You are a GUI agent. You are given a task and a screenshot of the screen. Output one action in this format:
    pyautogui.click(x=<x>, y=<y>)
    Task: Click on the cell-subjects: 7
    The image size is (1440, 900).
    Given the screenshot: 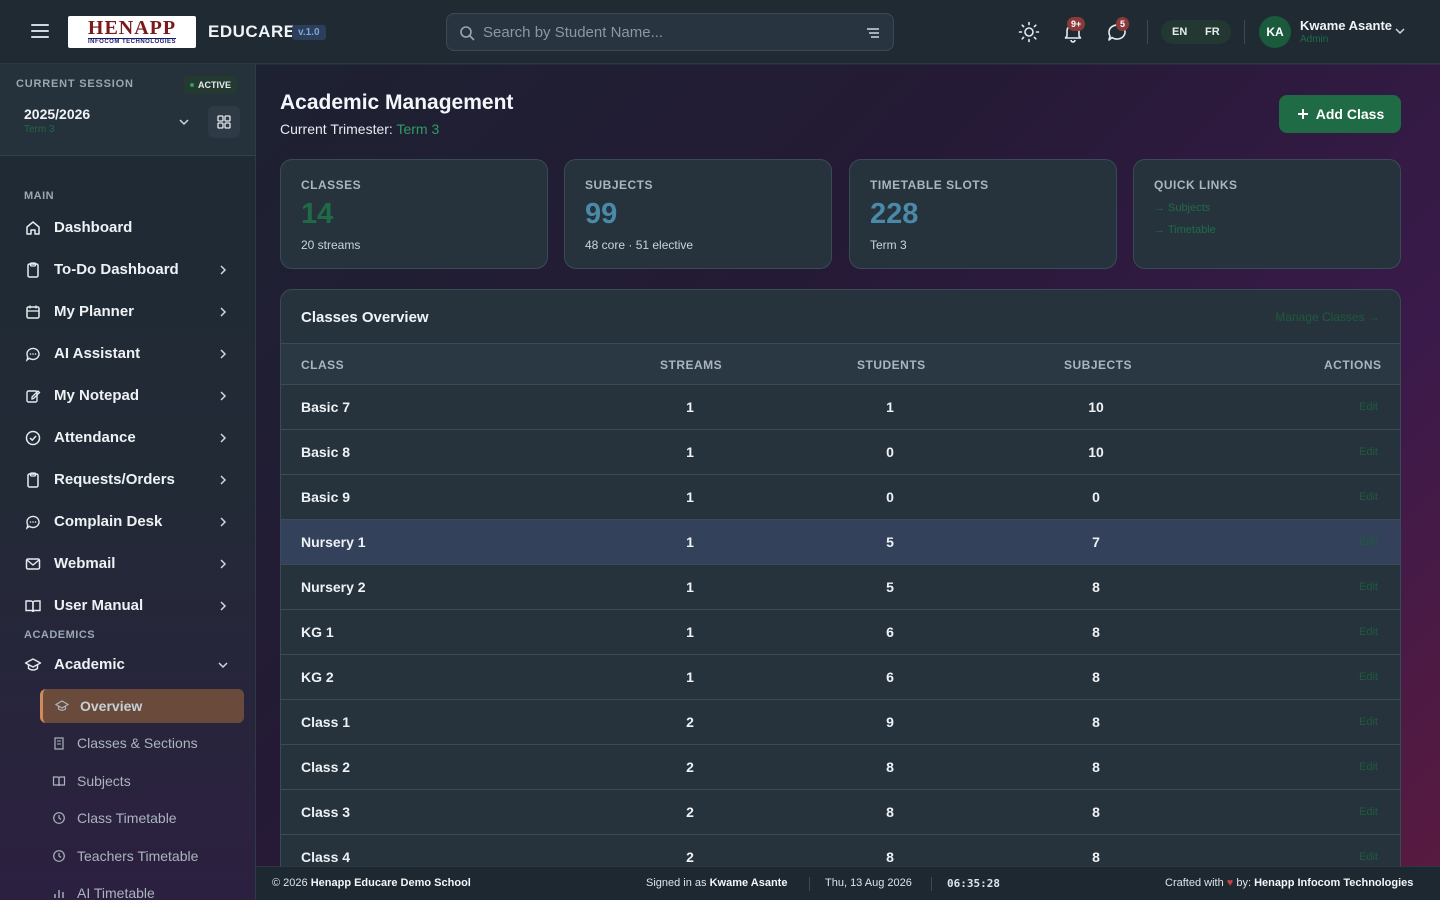 What is the action you would take?
    pyautogui.click(x=1096, y=542)
    